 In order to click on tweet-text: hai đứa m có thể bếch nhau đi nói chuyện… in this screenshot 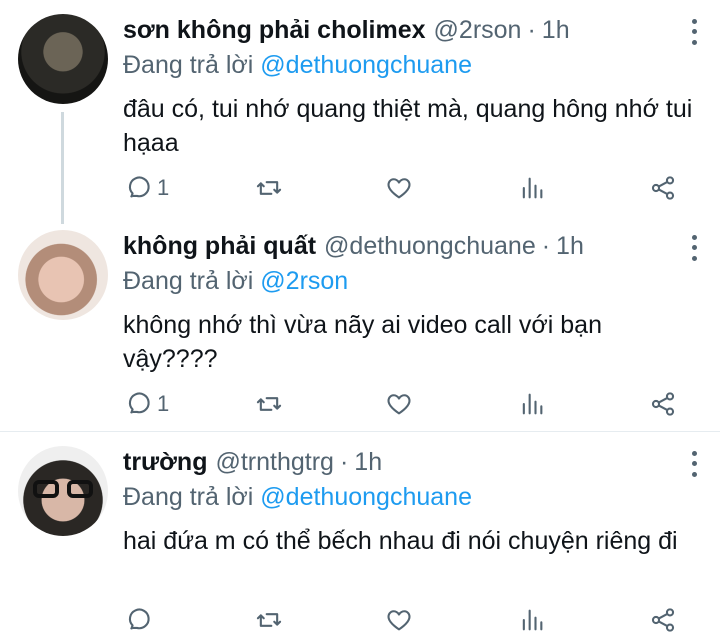, I will do `click(400, 541)`.